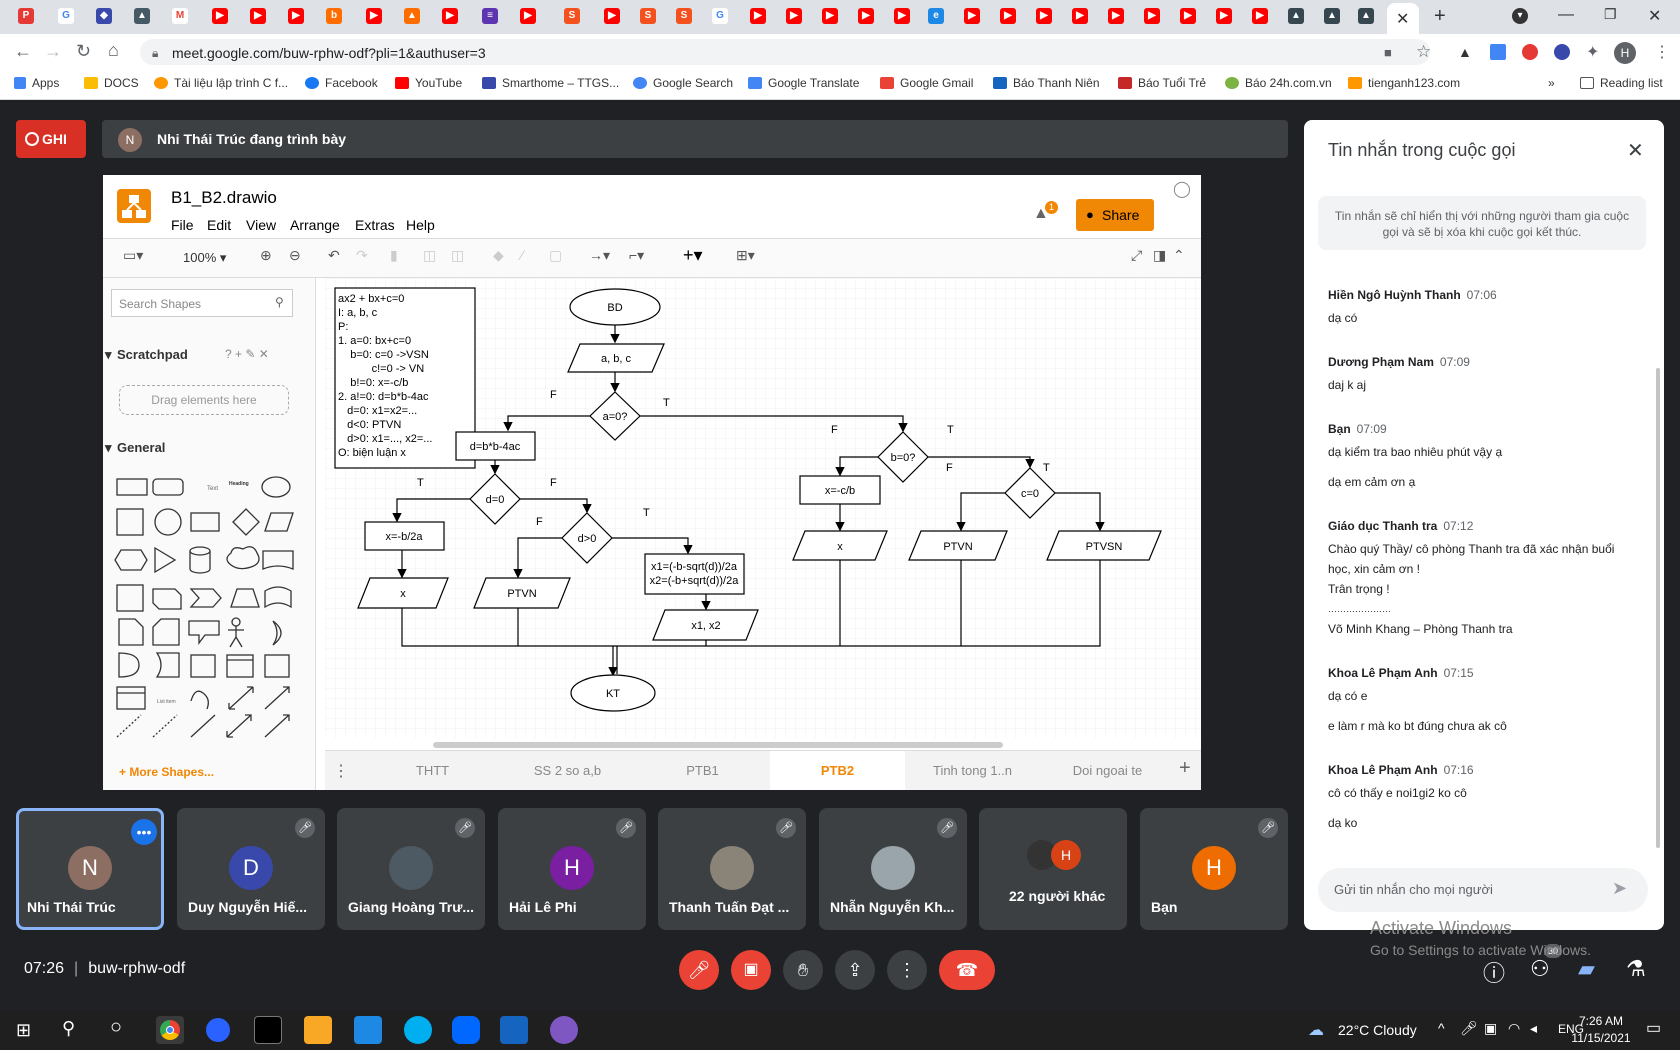  I want to click on extension-icon: ▲, so click(1465, 52).